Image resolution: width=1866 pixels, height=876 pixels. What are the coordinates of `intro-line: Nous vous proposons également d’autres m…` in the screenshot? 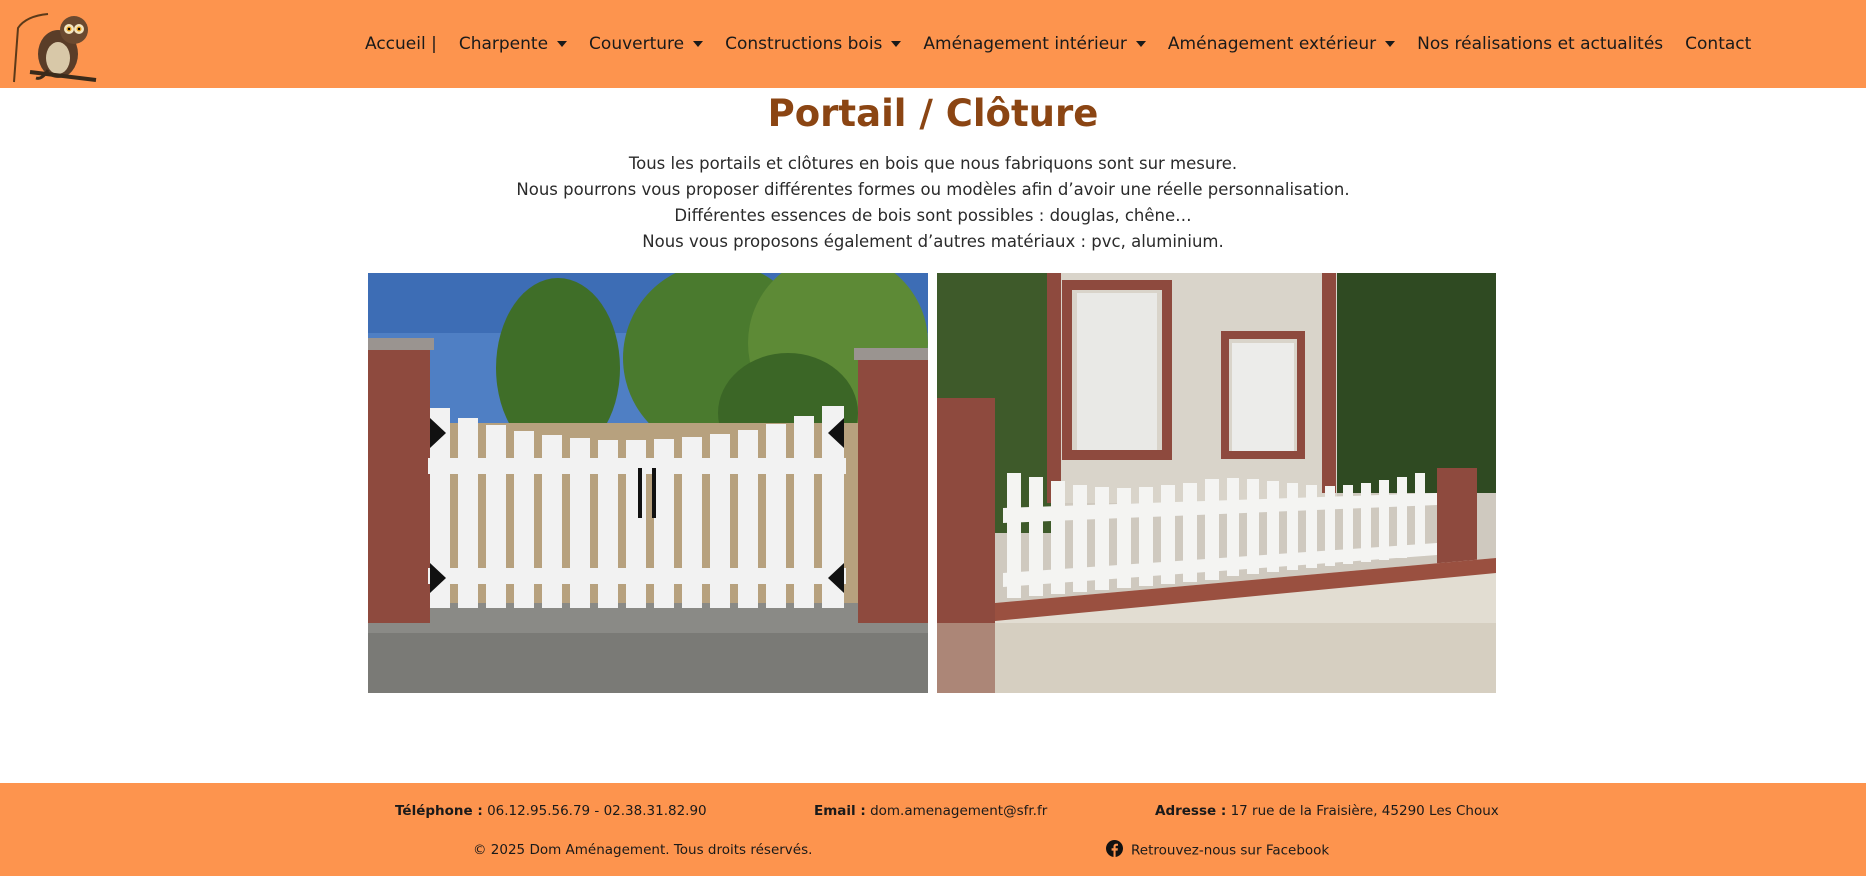 It's located at (933, 241).